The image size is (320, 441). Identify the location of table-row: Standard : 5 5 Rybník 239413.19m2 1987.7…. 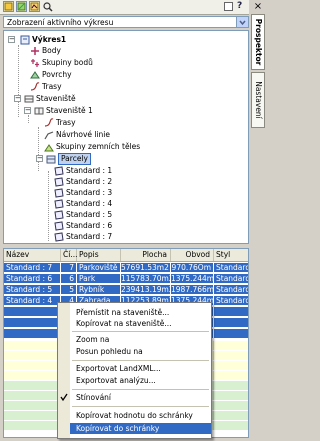
(126, 289).